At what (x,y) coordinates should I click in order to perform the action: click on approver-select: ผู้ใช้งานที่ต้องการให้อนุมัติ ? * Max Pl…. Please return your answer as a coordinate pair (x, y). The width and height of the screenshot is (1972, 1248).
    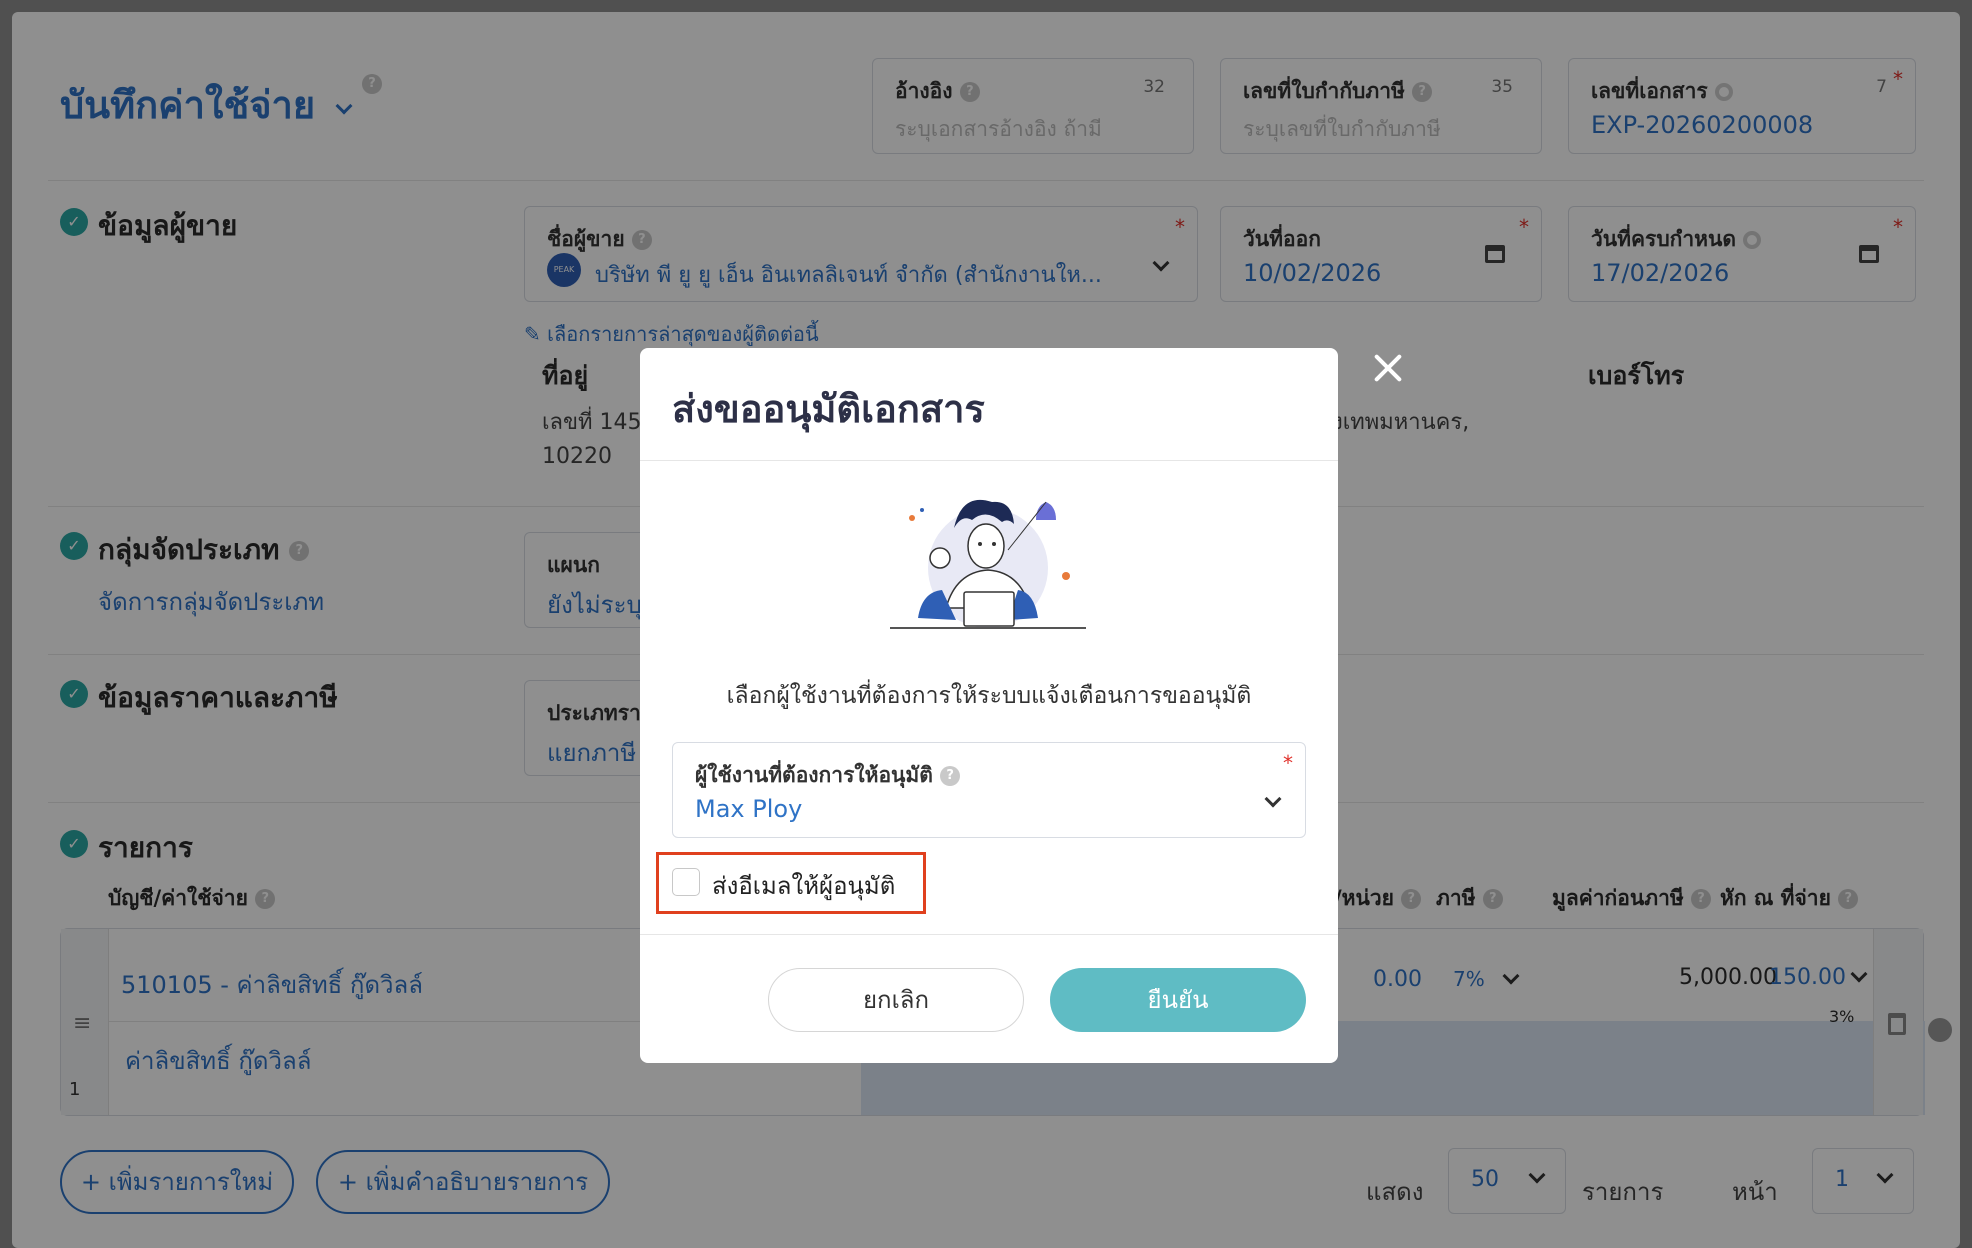
    Looking at the image, I should click on (989, 790).